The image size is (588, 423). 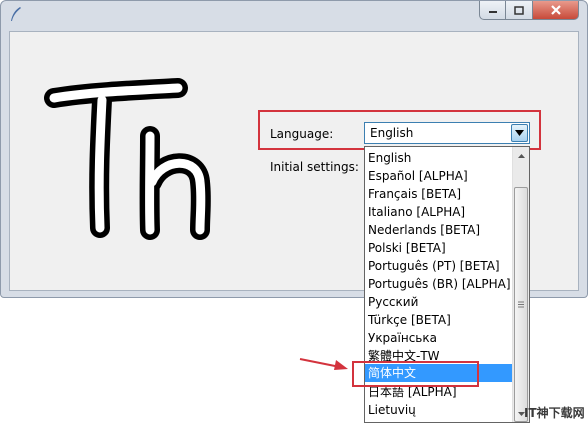 What do you see at coordinates (302, 134) in the screenshot?
I see `language-label: Language:` at bounding box center [302, 134].